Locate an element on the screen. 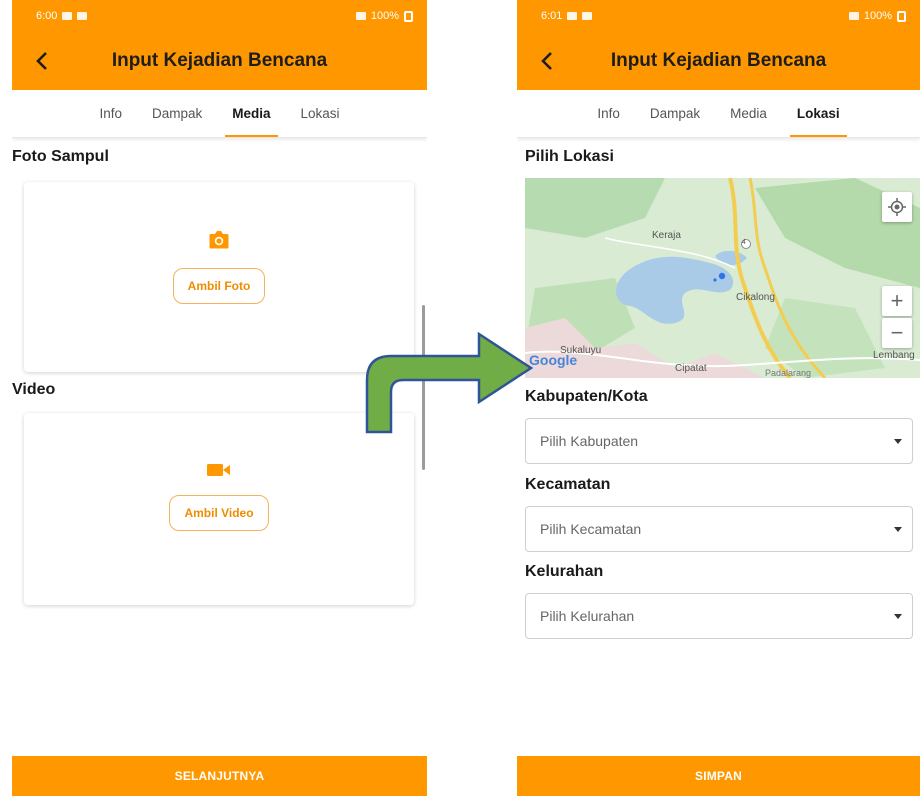 This screenshot has width=920, height=796. video-camera-icon is located at coordinates (218, 470).